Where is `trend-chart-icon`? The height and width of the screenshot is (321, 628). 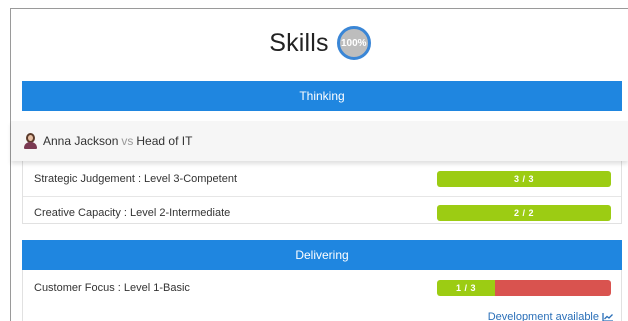 trend-chart-icon is located at coordinates (607, 317).